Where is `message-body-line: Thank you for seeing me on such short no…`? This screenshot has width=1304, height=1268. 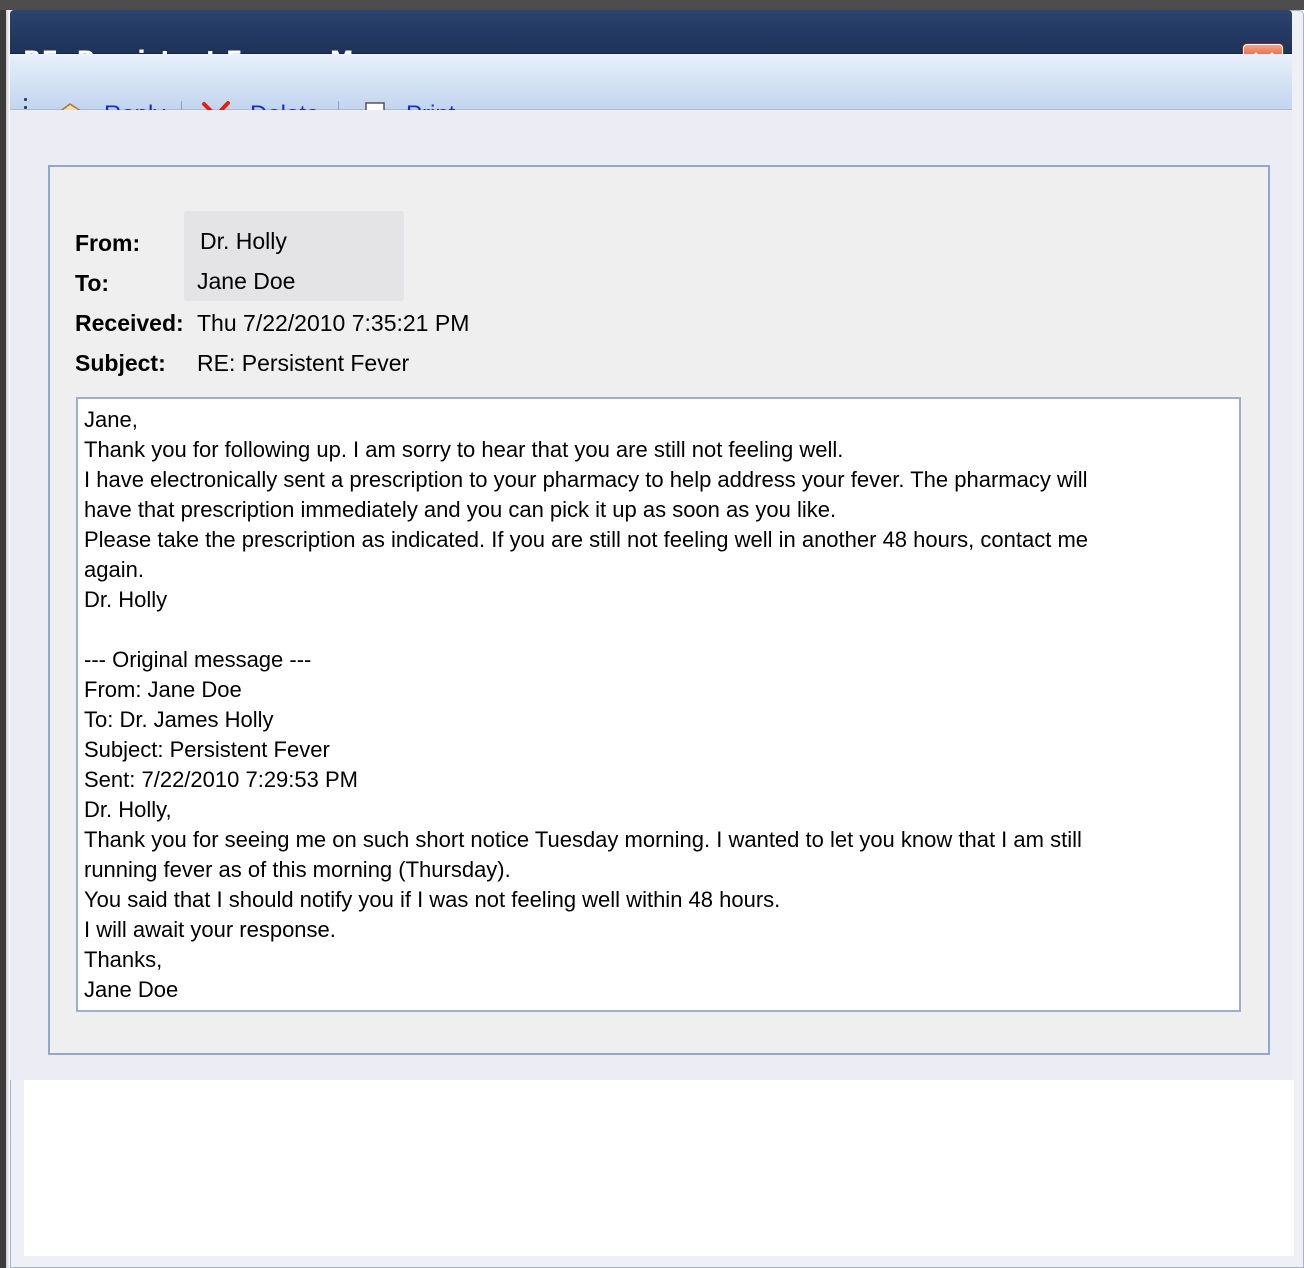
message-body-line: Thank you for seeing me on such short no… is located at coordinates (583, 839).